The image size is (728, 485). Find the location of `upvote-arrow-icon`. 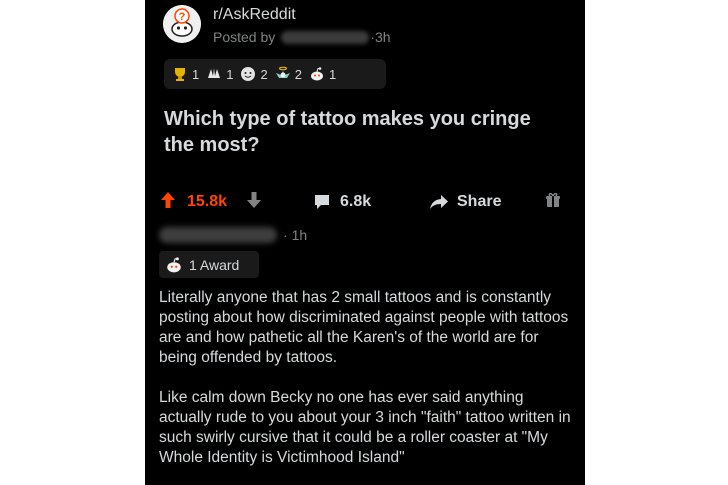

upvote-arrow-icon is located at coordinates (168, 202).